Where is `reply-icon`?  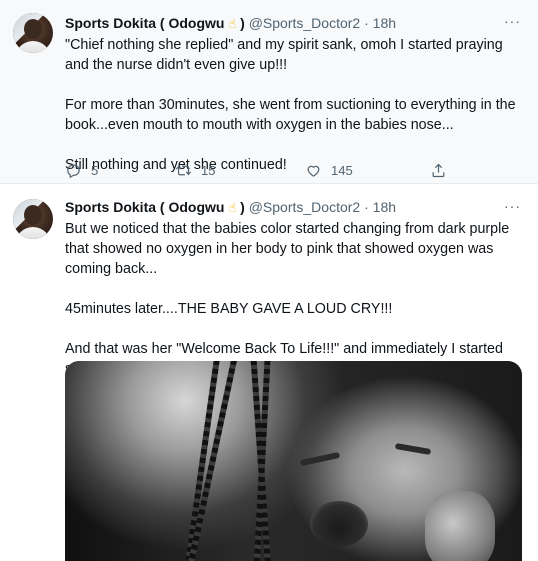
reply-icon is located at coordinates (73, 171).